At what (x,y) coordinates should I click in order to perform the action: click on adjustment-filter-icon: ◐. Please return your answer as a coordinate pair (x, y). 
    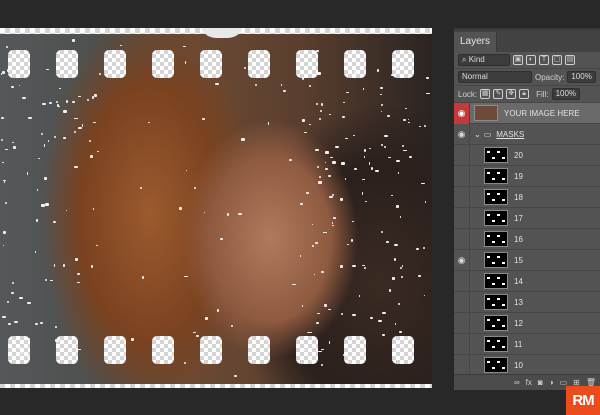
    Looking at the image, I should click on (531, 60).